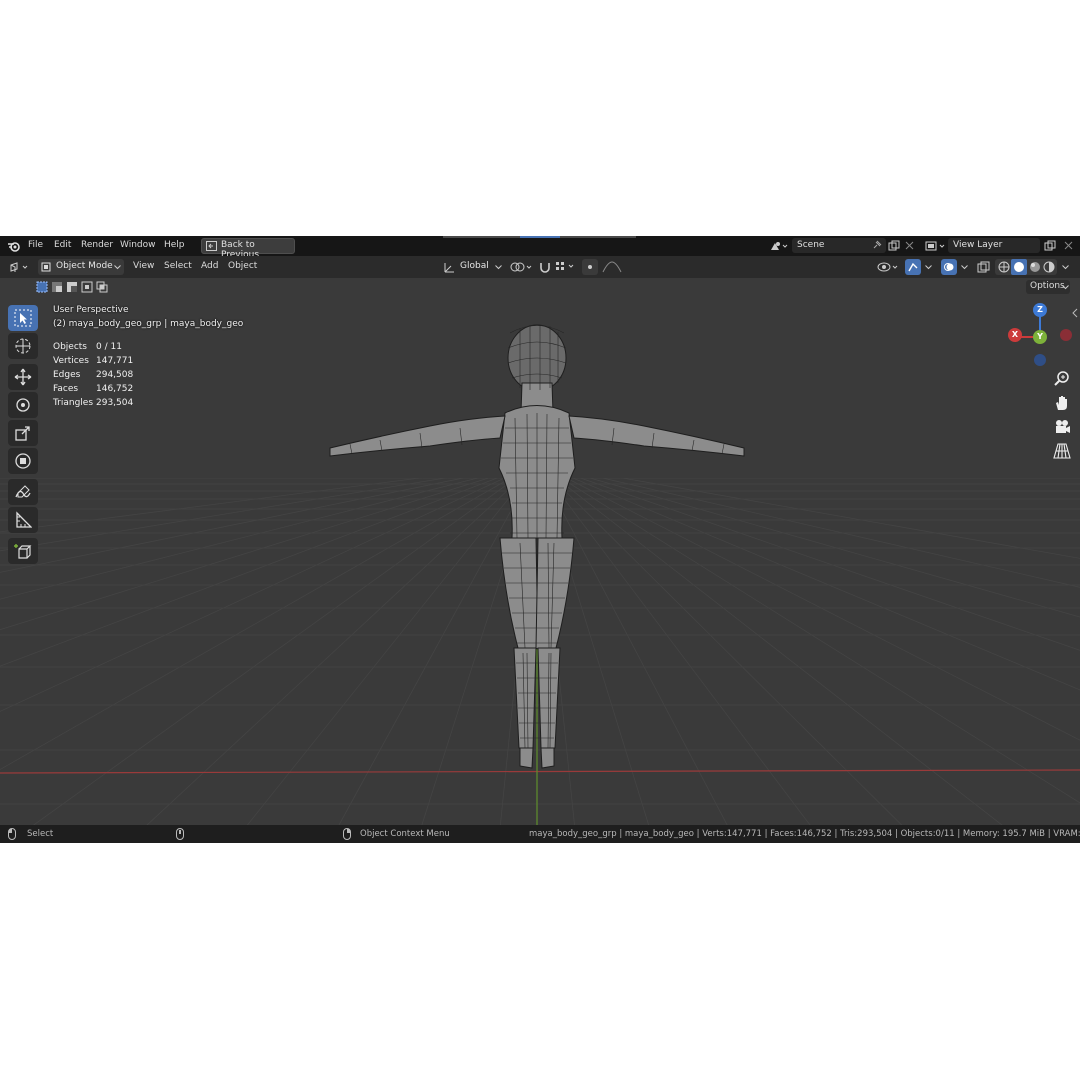 Image resolution: width=1080 pixels, height=1080 pixels. I want to click on add-cube-tool, so click(23, 551).